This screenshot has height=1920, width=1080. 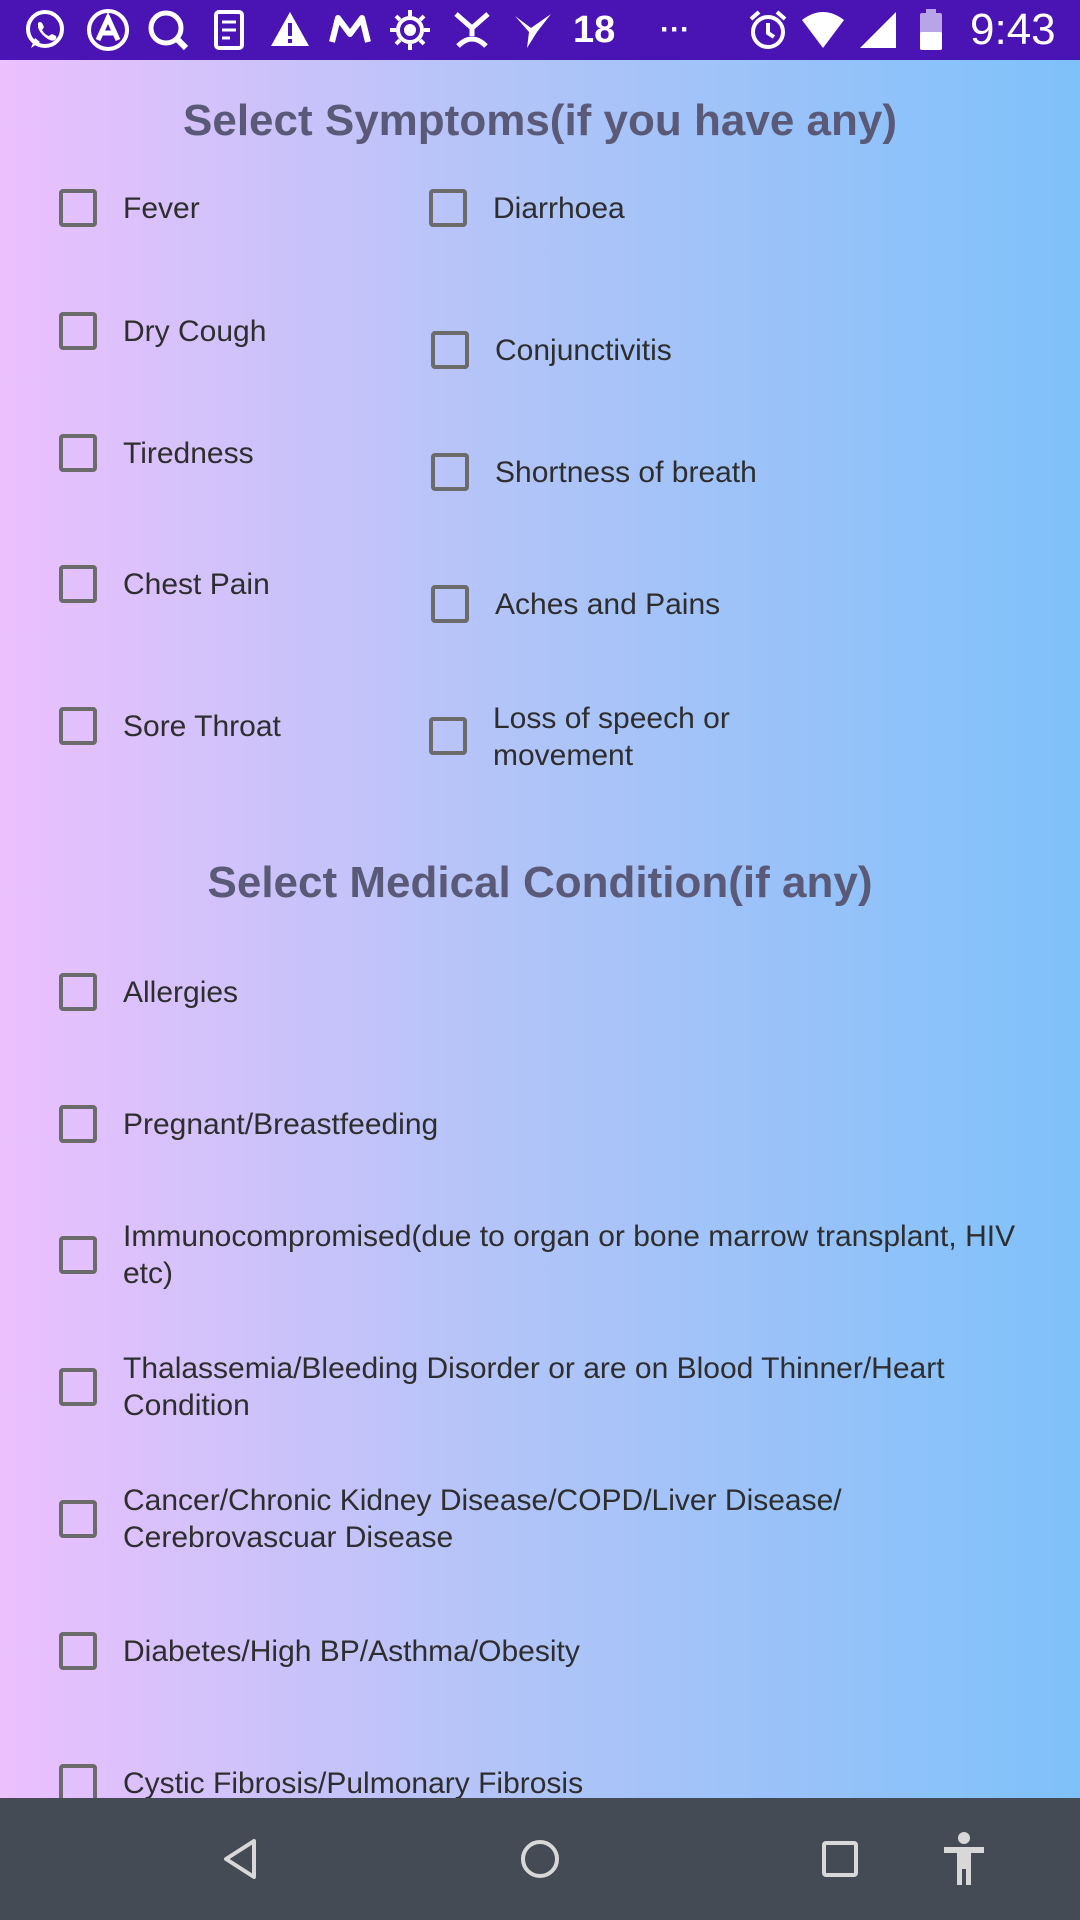 What do you see at coordinates (540, 120) in the screenshot?
I see `symptoms-title: Select Symptoms(if you have any)` at bounding box center [540, 120].